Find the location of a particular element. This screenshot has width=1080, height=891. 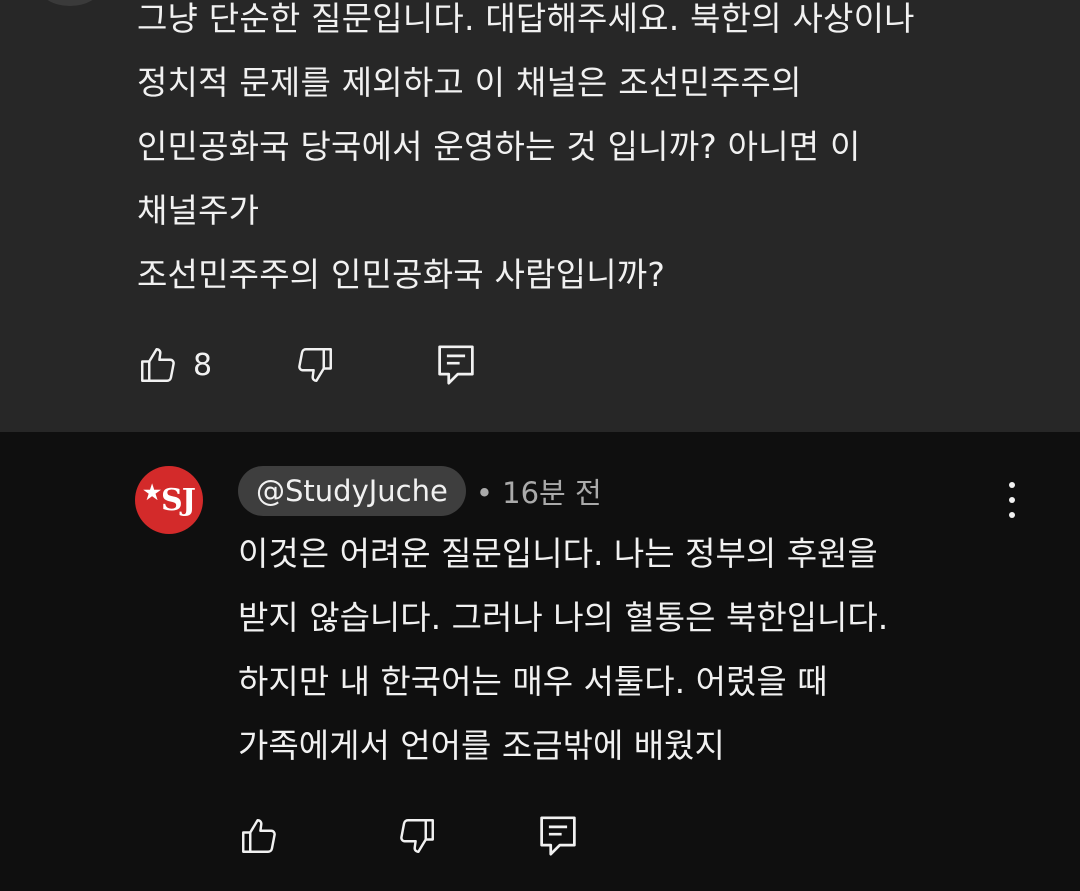

reply-meta: @StudyJuche • 16분 전 is located at coordinates (420, 491).